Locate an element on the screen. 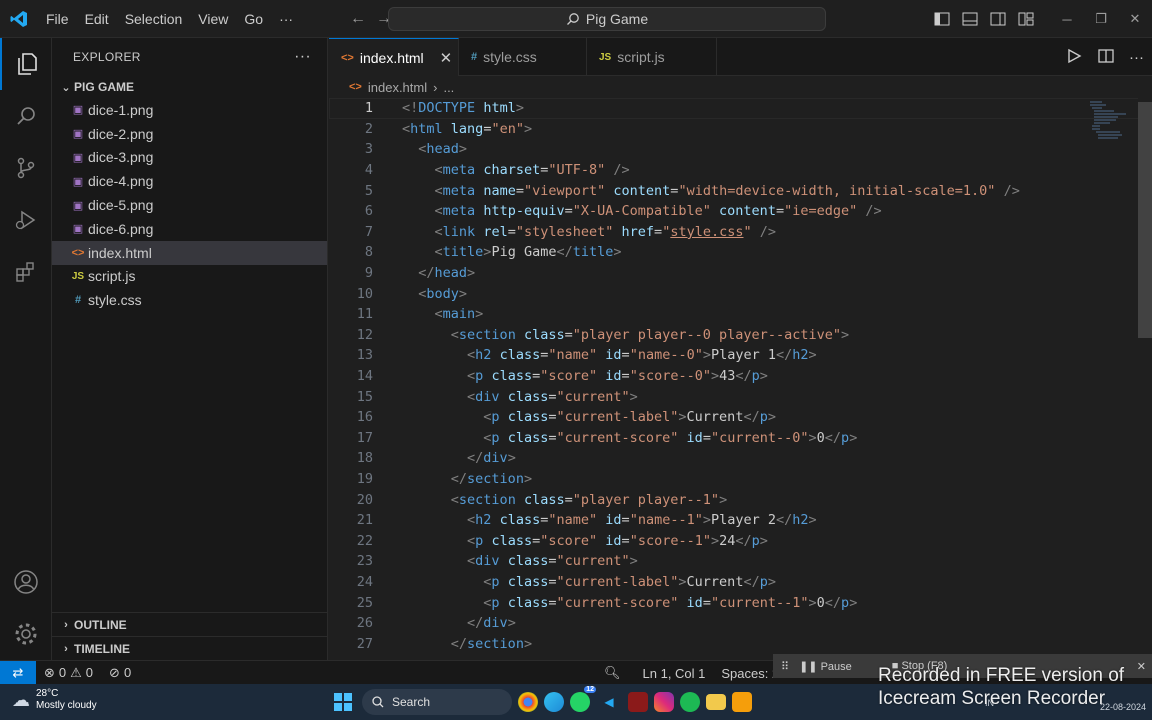  manage-gear-icon is located at coordinates (26, 634).